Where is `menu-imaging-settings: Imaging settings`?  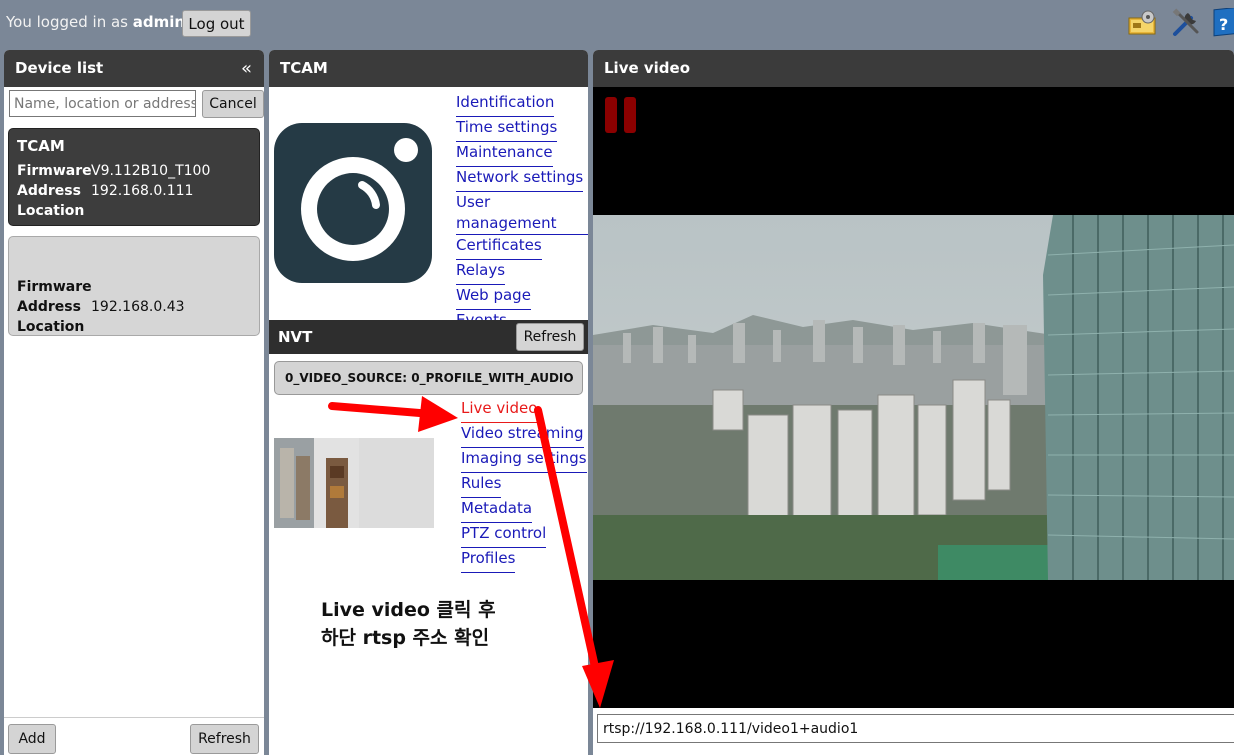
menu-imaging-settings: Imaging settings is located at coordinates (524, 460).